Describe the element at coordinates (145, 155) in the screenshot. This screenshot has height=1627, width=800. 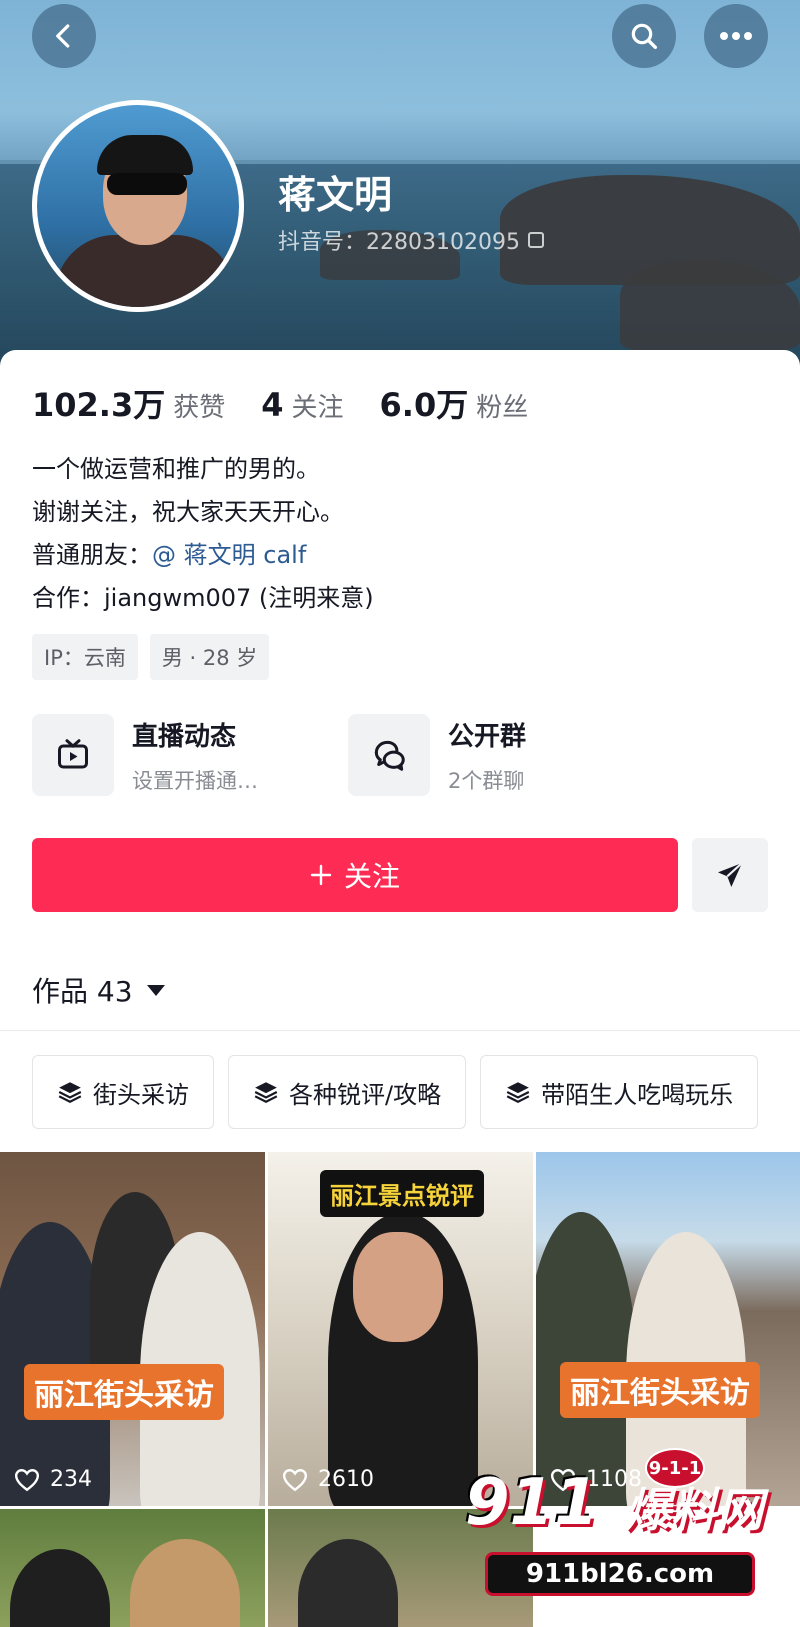
I see `avatar-hat` at that location.